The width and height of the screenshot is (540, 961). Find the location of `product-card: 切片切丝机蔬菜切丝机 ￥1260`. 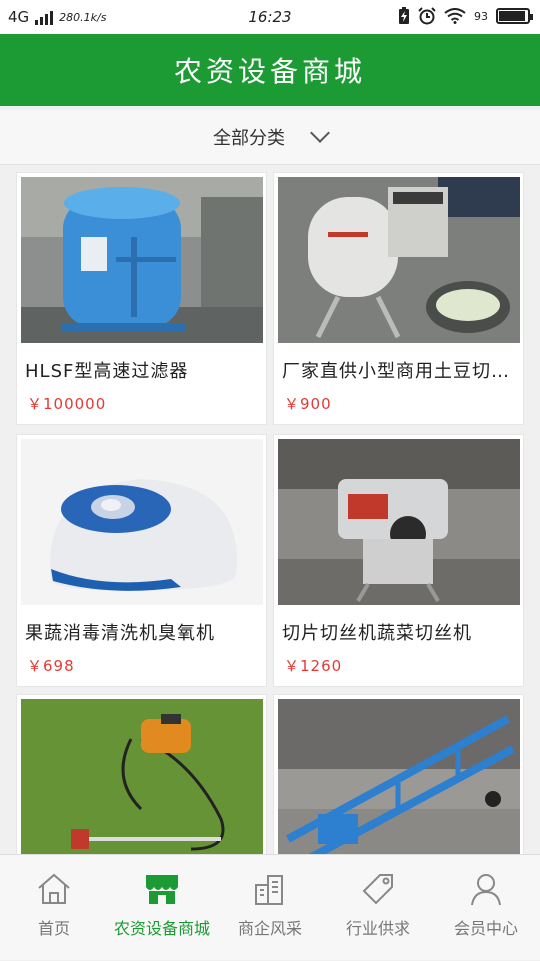

product-card: 切片切丝机蔬菜切丝机 ￥1260 is located at coordinates (398, 560).